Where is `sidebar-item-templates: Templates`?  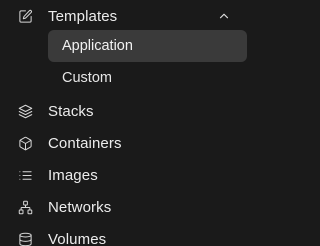
sidebar-item-templates: Templates is located at coordinates (127, 16).